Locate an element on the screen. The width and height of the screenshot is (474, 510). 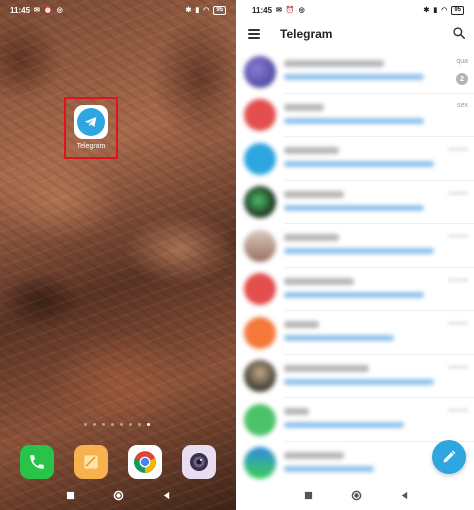
pencil-icon is located at coordinates (449, 456).